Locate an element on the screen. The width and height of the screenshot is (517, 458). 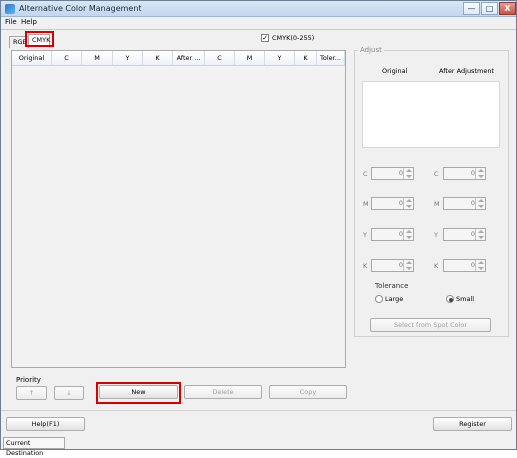
priority-up-button: ↑ is located at coordinates (31, 393).